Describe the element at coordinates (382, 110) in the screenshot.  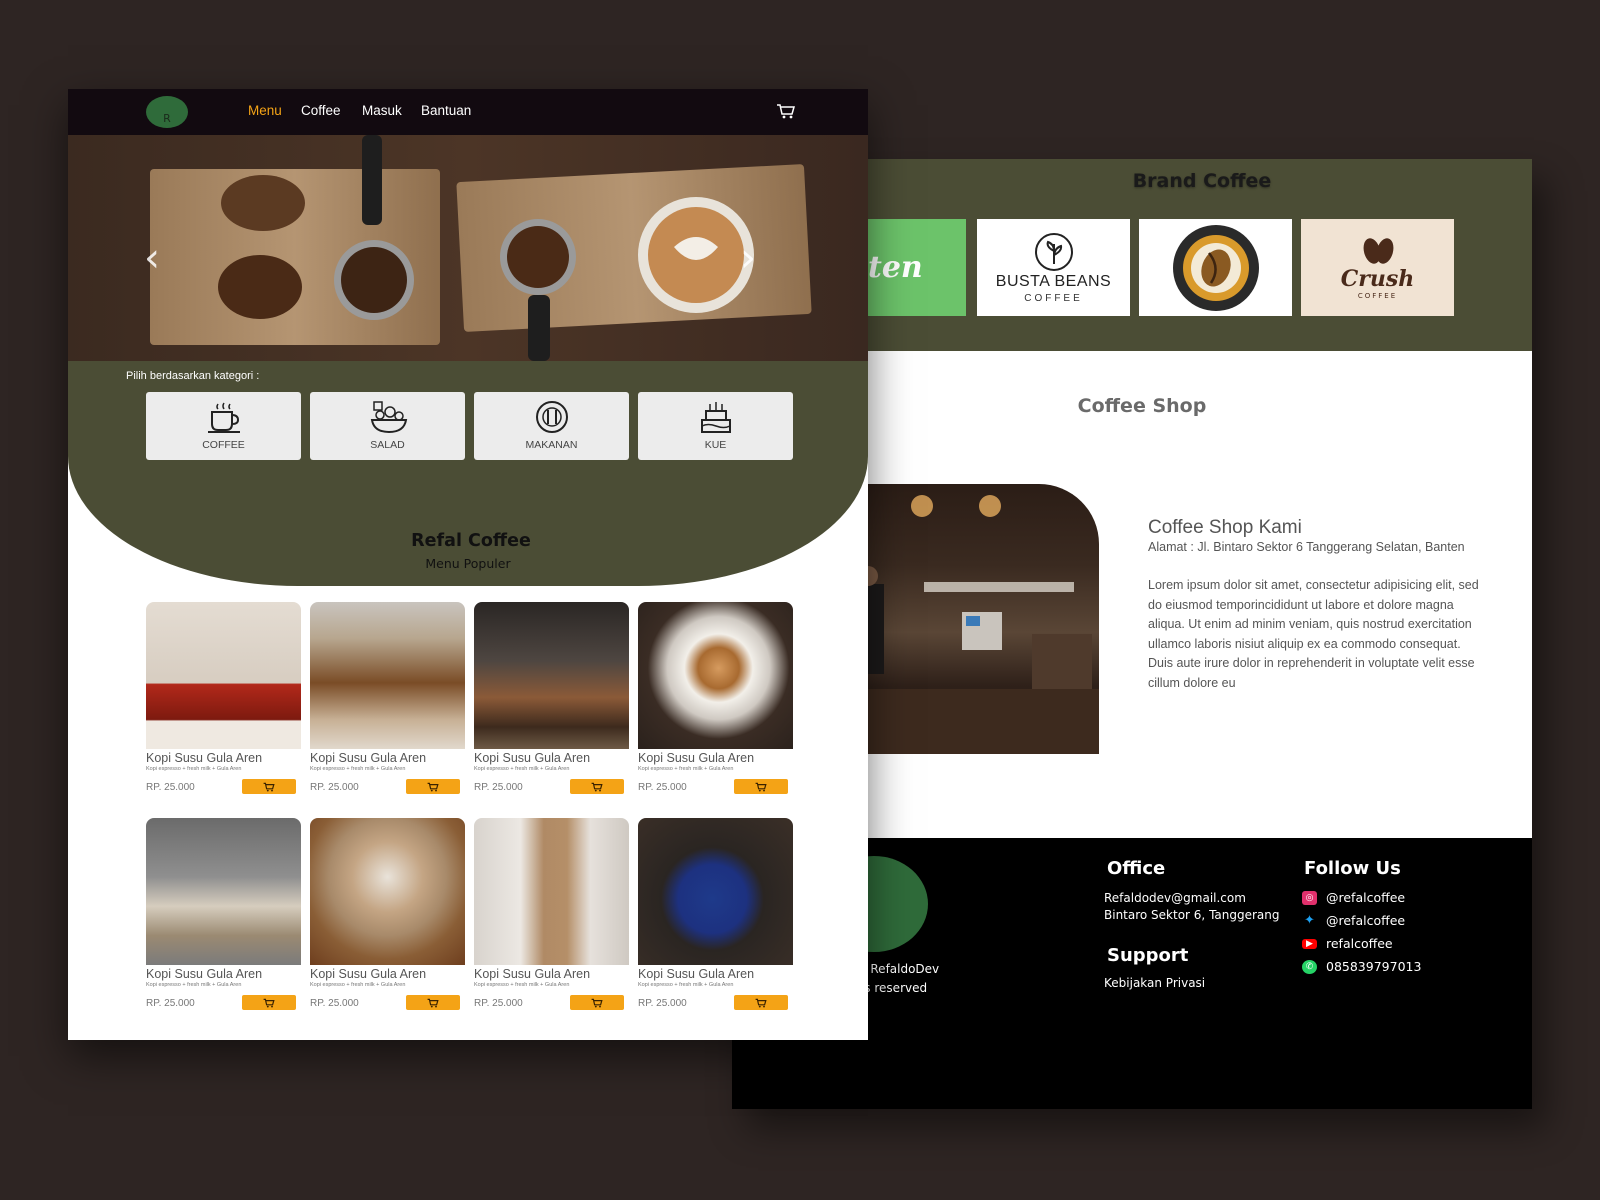
I see `nav-link-masuk: Masuk` at that location.